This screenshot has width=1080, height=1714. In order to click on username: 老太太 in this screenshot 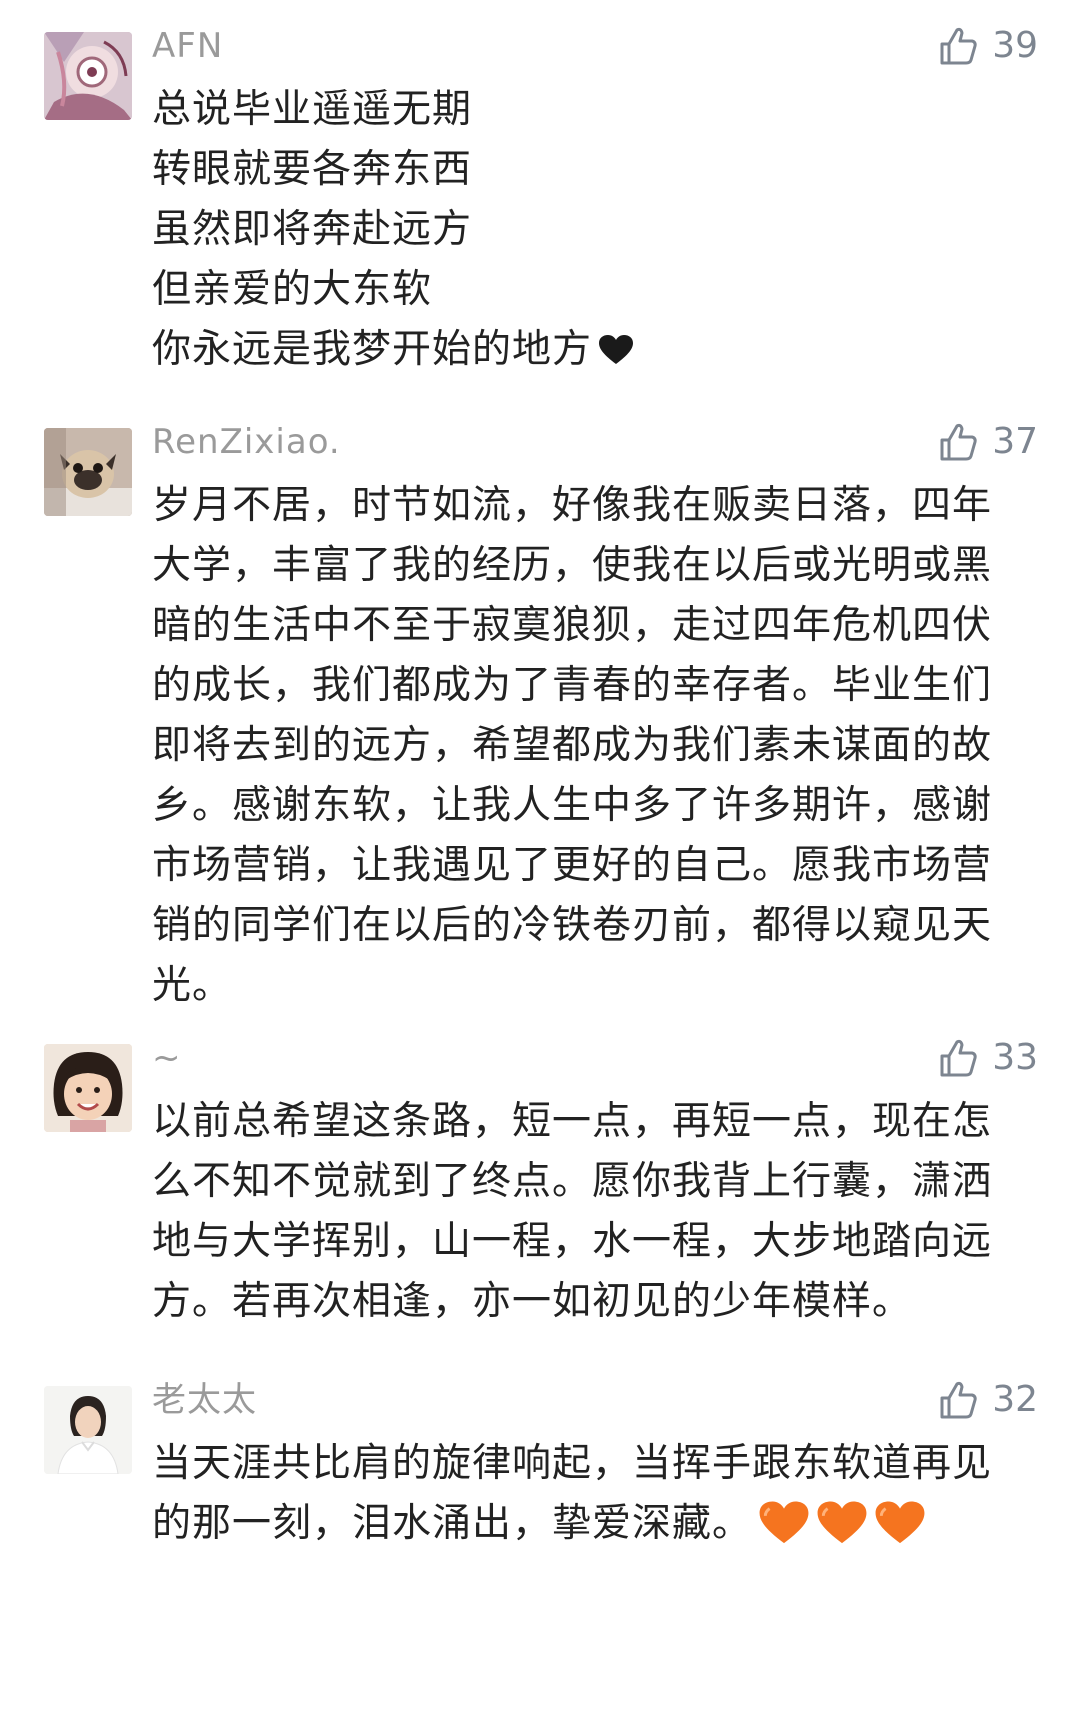, I will do `click(204, 1400)`.